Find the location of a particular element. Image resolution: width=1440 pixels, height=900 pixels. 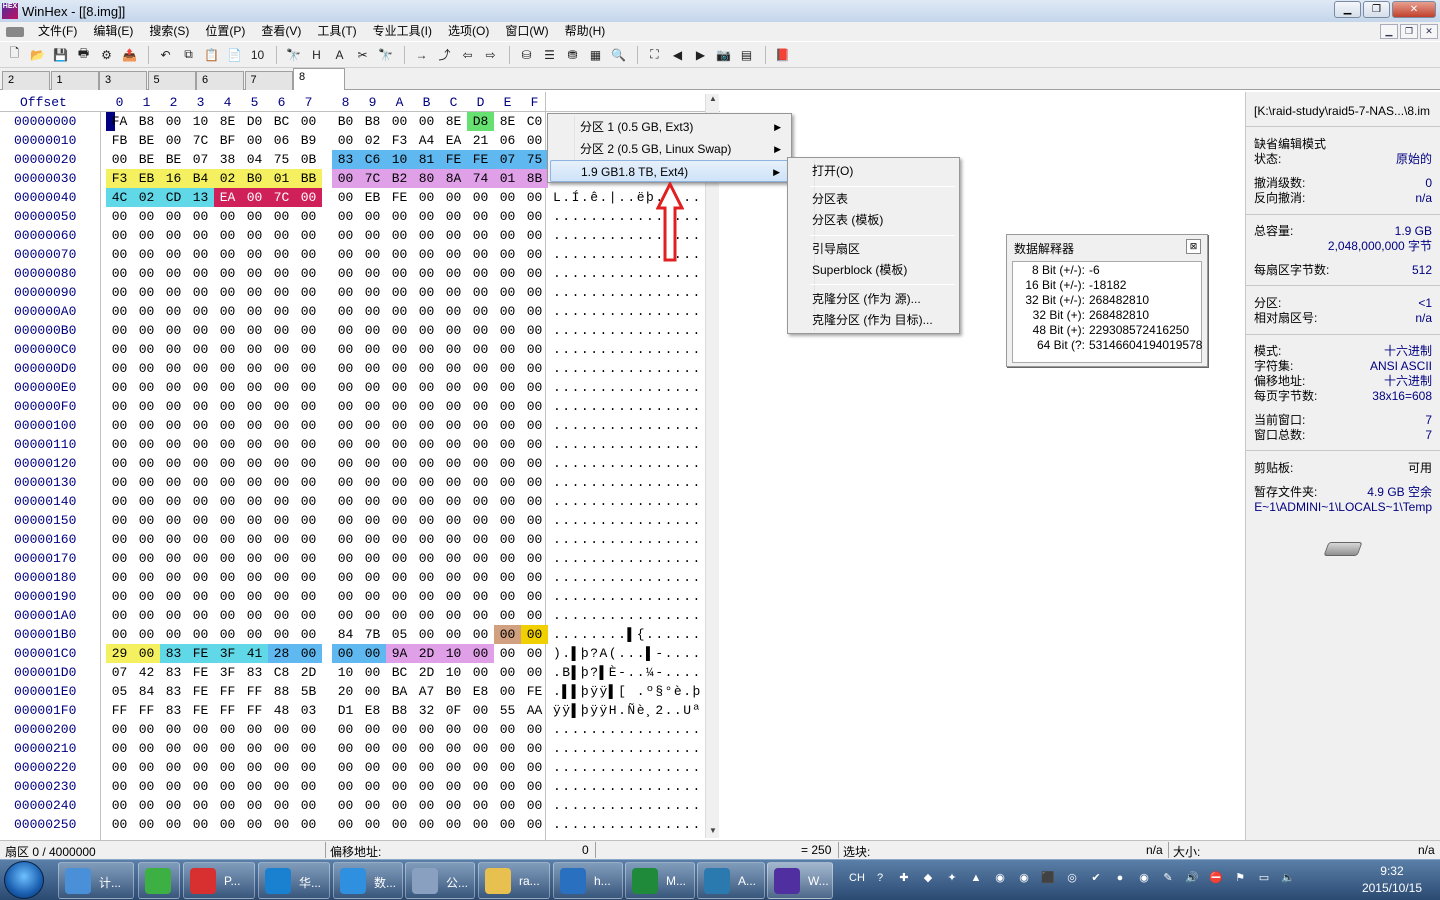

hex-byte: 38 is located at coordinates (227, 159).